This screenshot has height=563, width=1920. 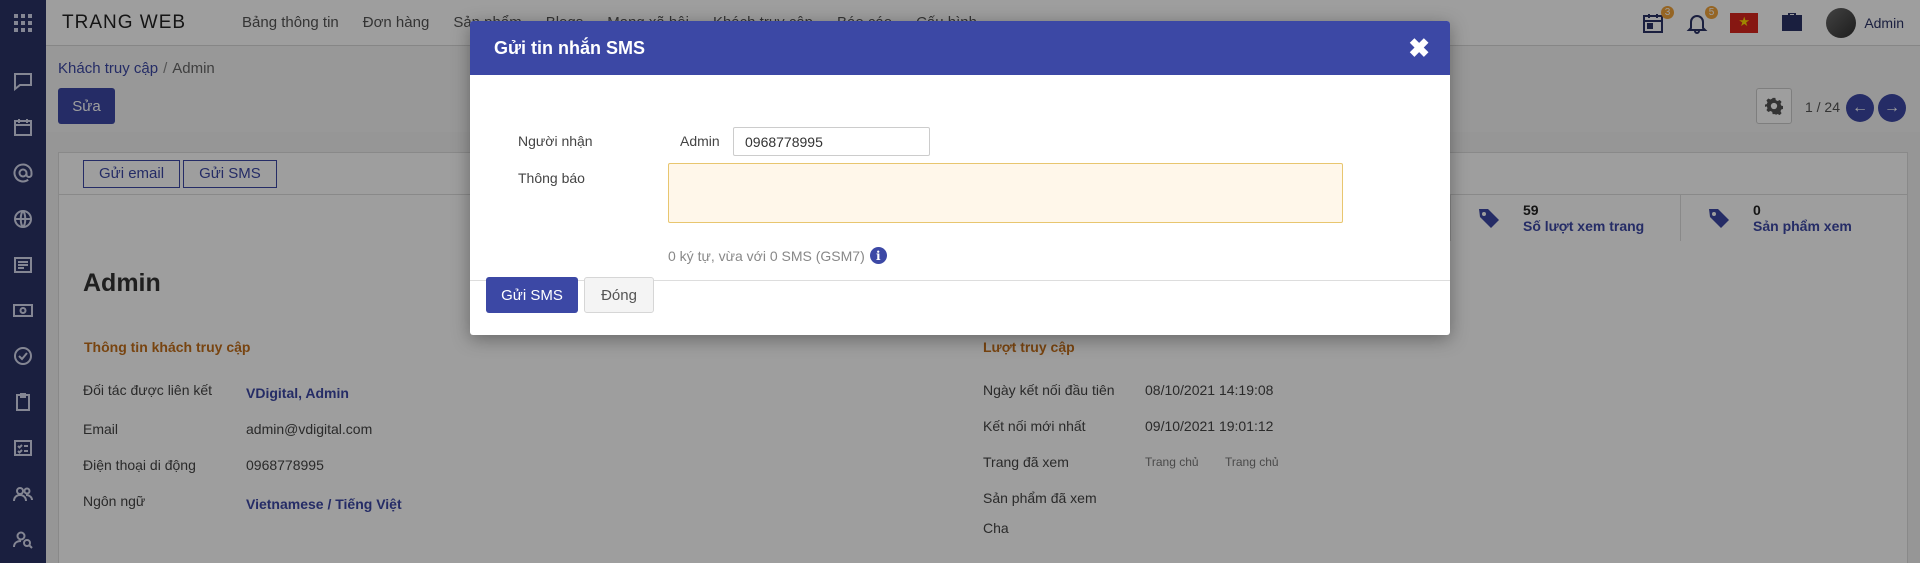 What do you see at coordinates (1005, 193) in the screenshot?
I see `message-textarea` at bounding box center [1005, 193].